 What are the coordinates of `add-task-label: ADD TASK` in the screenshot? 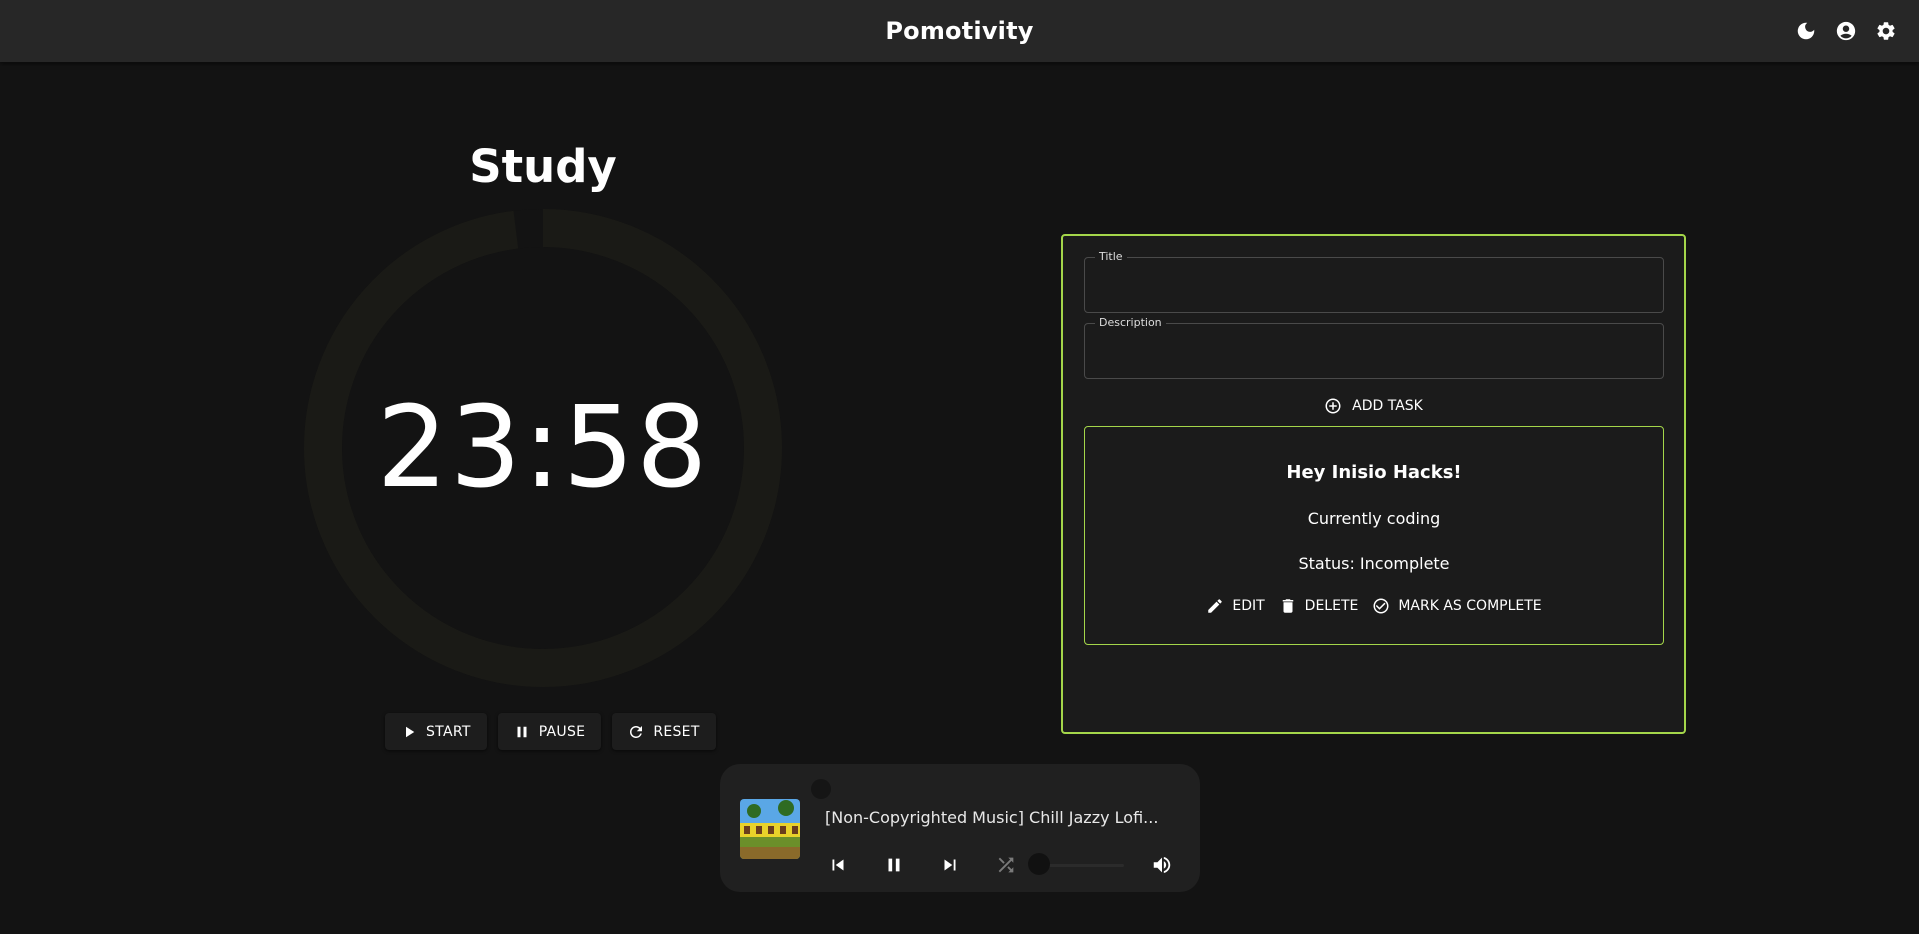 It's located at (1387, 406).